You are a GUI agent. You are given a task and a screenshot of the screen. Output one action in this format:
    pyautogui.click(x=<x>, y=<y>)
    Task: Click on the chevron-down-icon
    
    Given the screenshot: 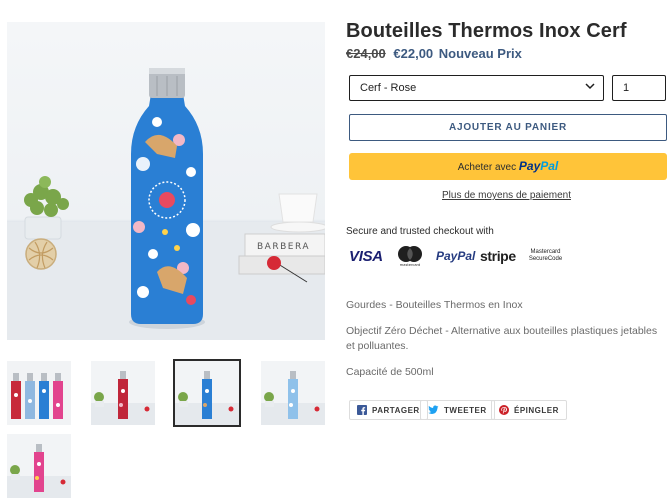 What is the action you would take?
    pyautogui.click(x=590, y=87)
    